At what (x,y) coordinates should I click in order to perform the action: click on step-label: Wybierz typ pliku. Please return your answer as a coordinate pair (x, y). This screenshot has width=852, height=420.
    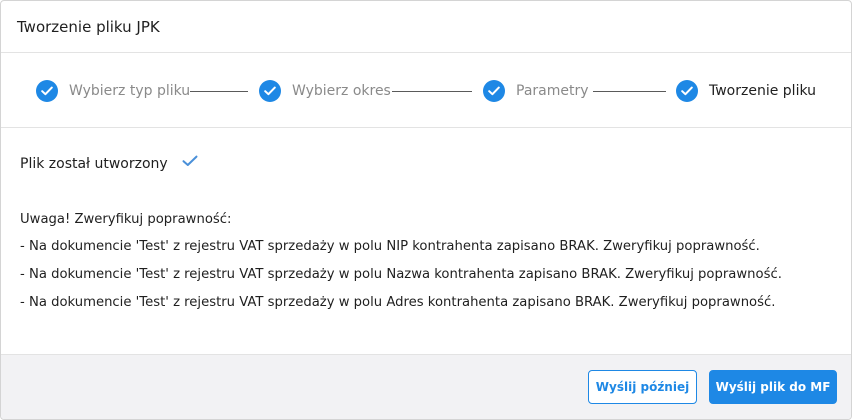
    Looking at the image, I should click on (130, 91).